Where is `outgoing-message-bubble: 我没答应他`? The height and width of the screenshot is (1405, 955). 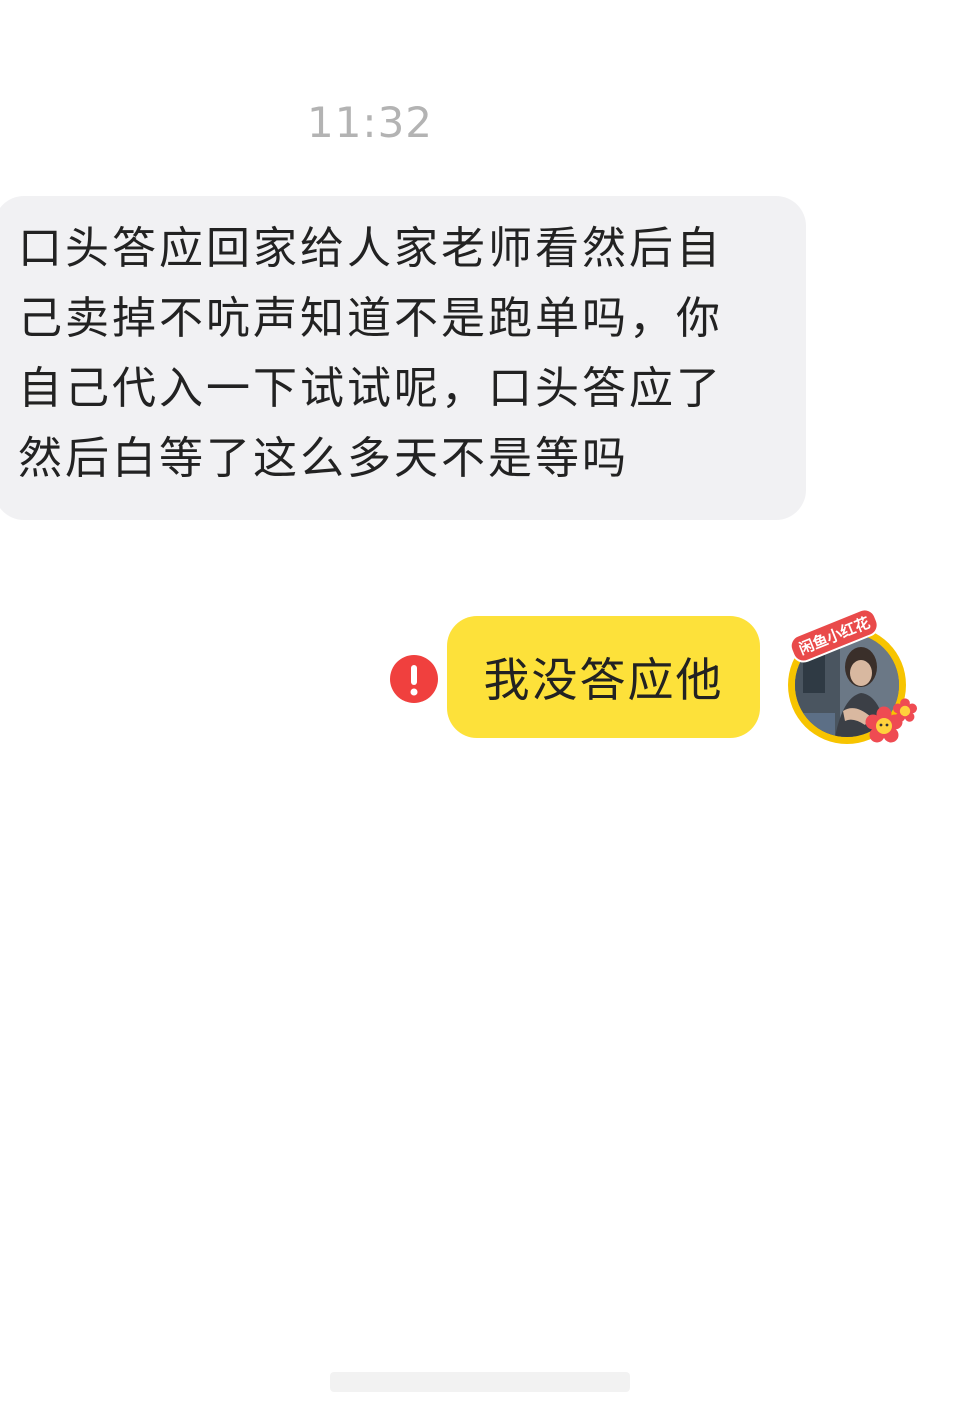 outgoing-message-bubble: 我没答应他 is located at coordinates (603, 677).